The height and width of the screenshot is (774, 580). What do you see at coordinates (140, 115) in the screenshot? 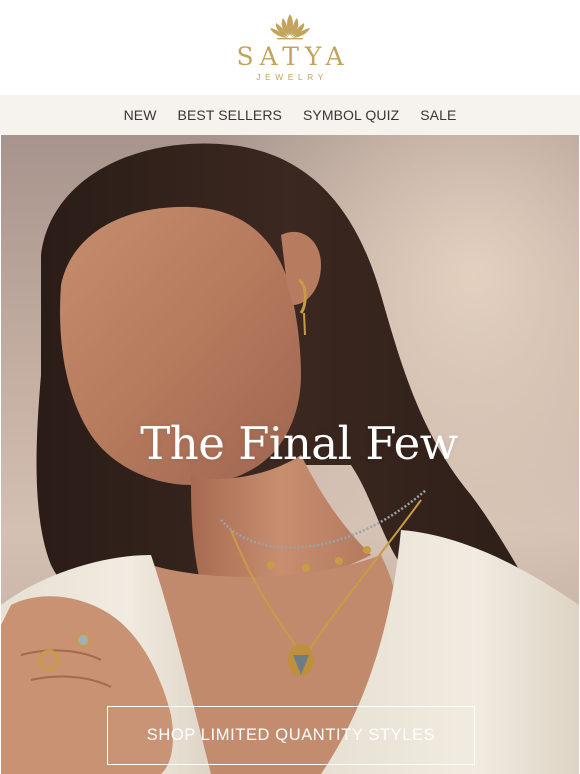
I see `nav-item-new: NEW` at bounding box center [140, 115].